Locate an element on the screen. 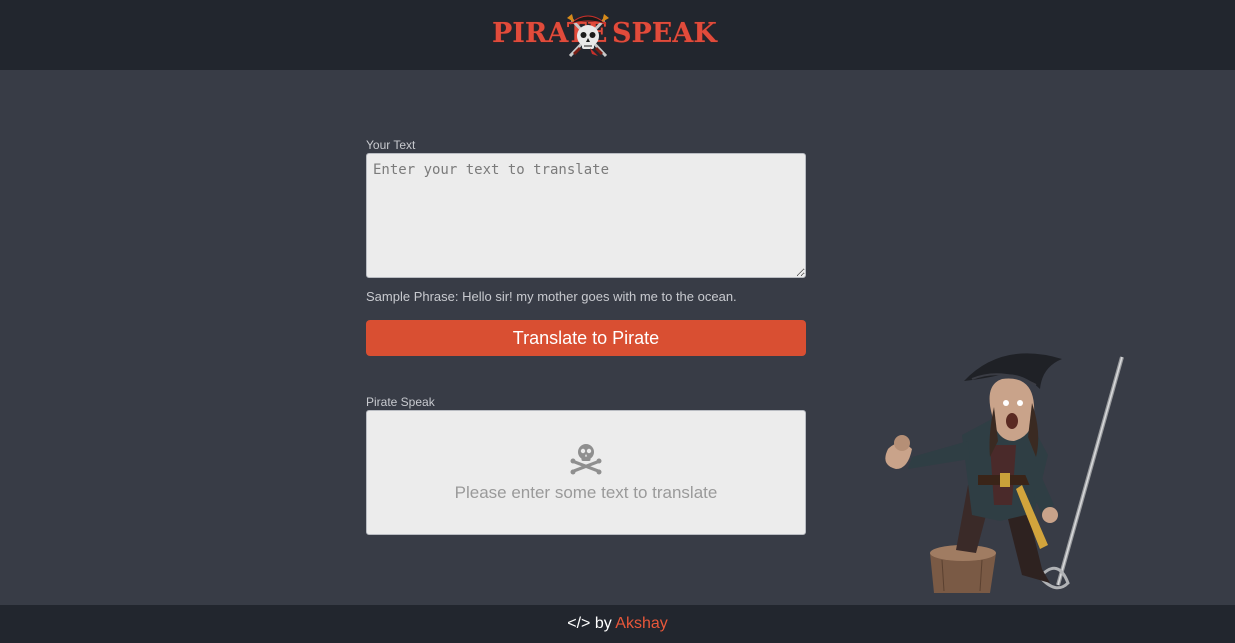 The height and width of the screenshot is (643, 1235). pirate-speak-label: Pirate Speak is located at coordinates (400, 402).